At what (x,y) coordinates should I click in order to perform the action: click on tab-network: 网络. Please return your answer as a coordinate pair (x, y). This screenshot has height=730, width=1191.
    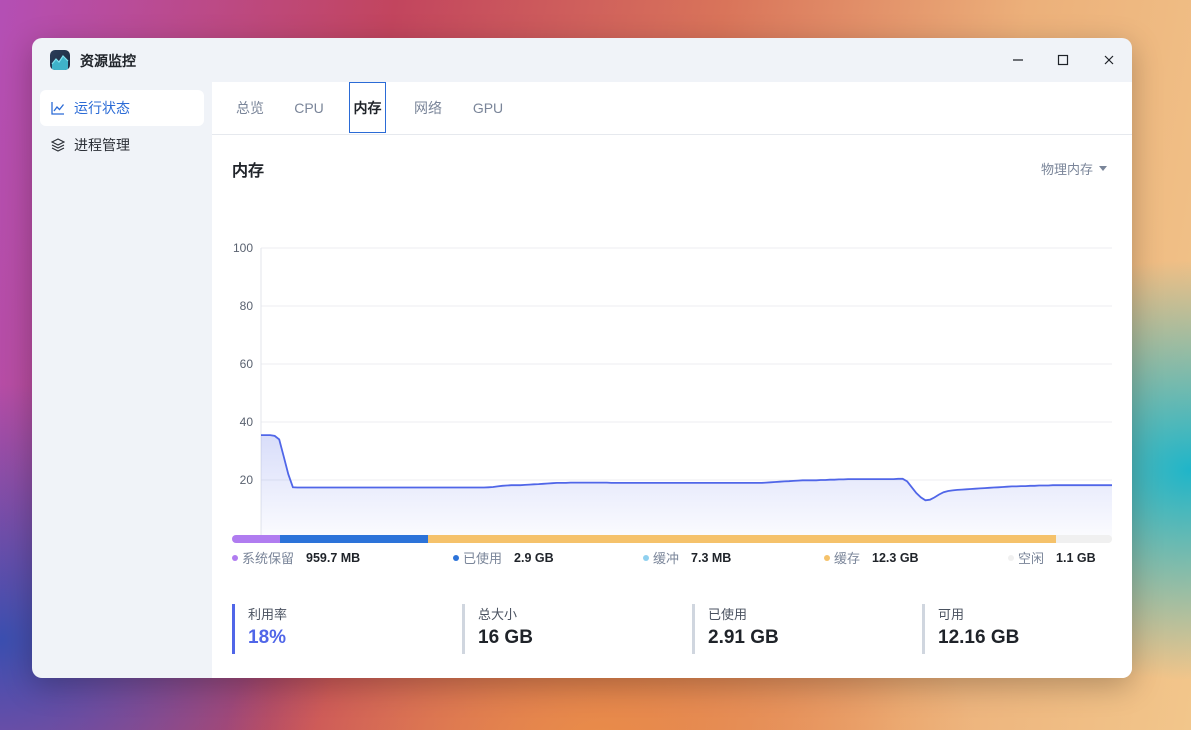
    Looking at the image, I should click on (428, 107).